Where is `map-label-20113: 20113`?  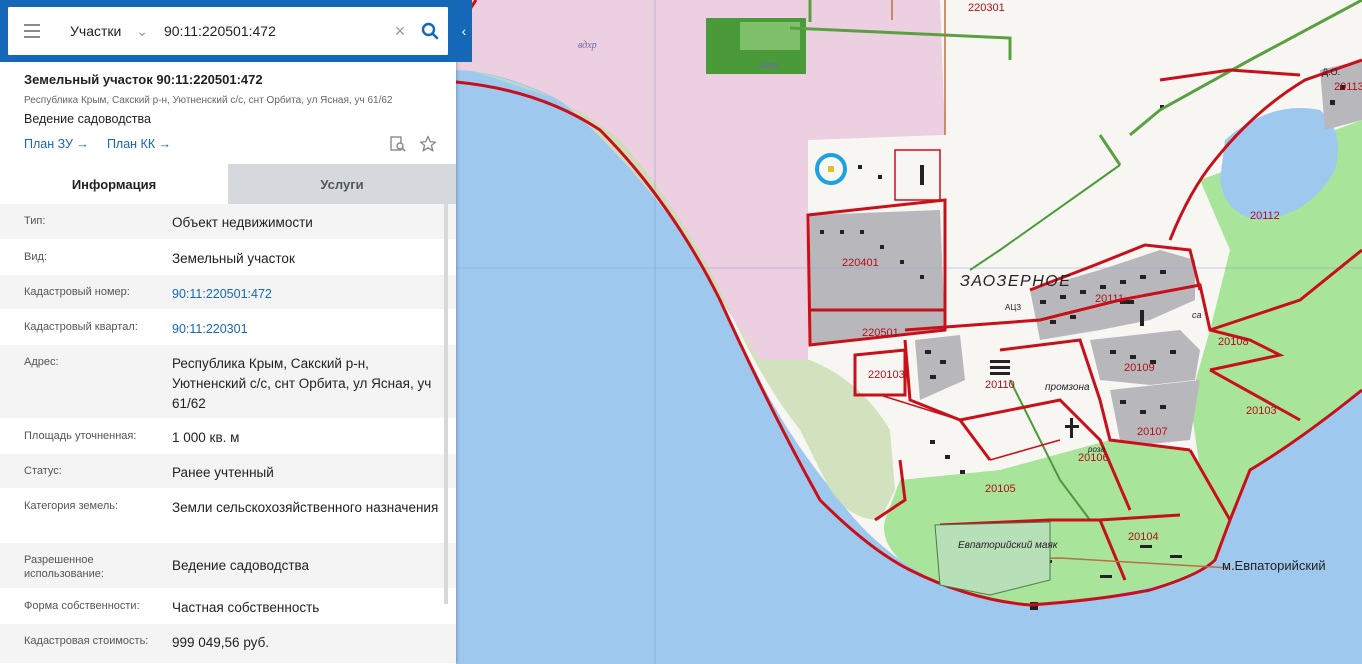
map-label-20113: 20113 is located at coordinates (1348, 87).